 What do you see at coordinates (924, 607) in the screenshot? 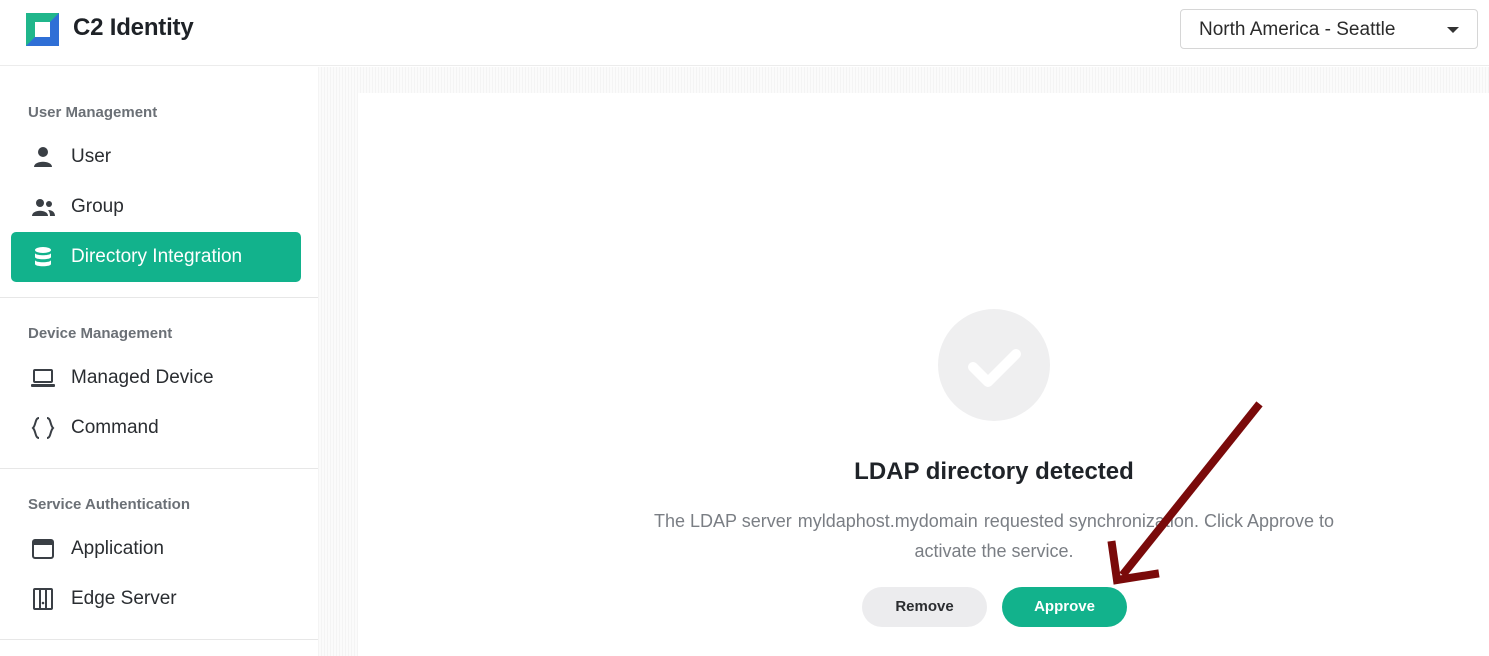
I see `remove-button: Remove` at bounding box center [924, 607].